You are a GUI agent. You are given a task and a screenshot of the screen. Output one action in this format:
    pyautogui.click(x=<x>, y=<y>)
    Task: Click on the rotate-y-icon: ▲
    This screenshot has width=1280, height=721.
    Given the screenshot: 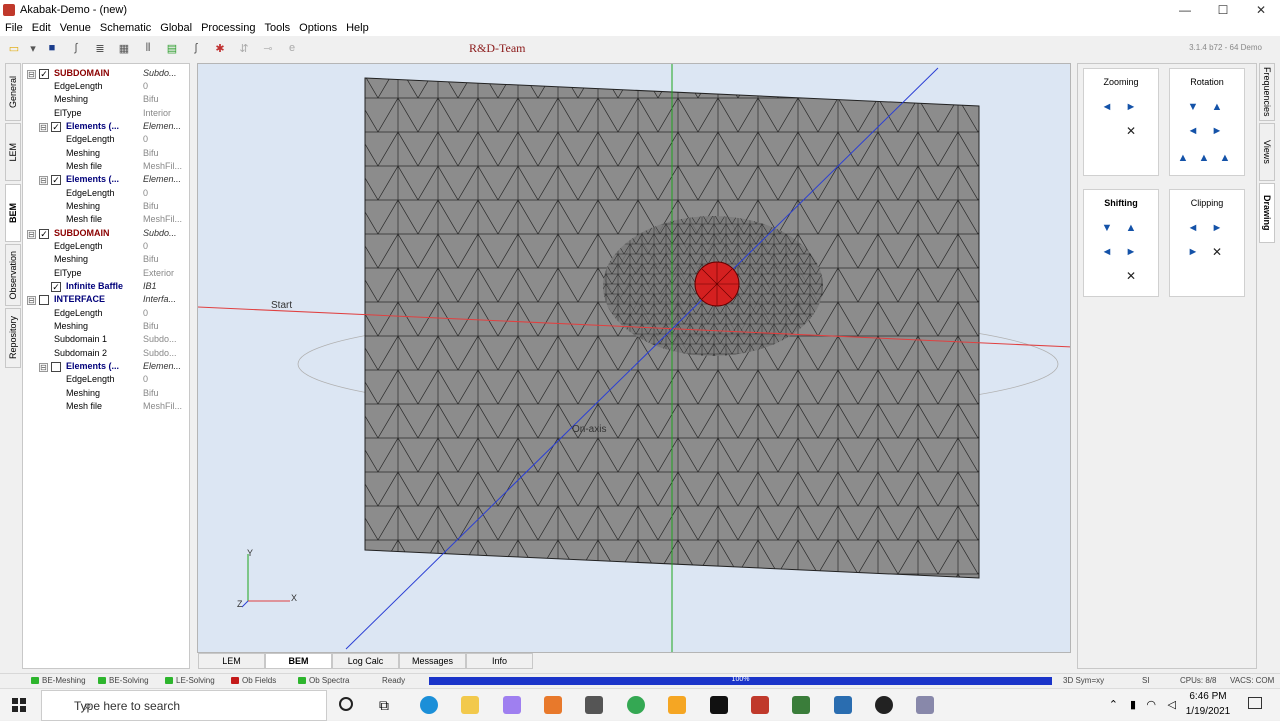 What is the action you would take?
    pyautogui.click(x=1204, y=158)
    